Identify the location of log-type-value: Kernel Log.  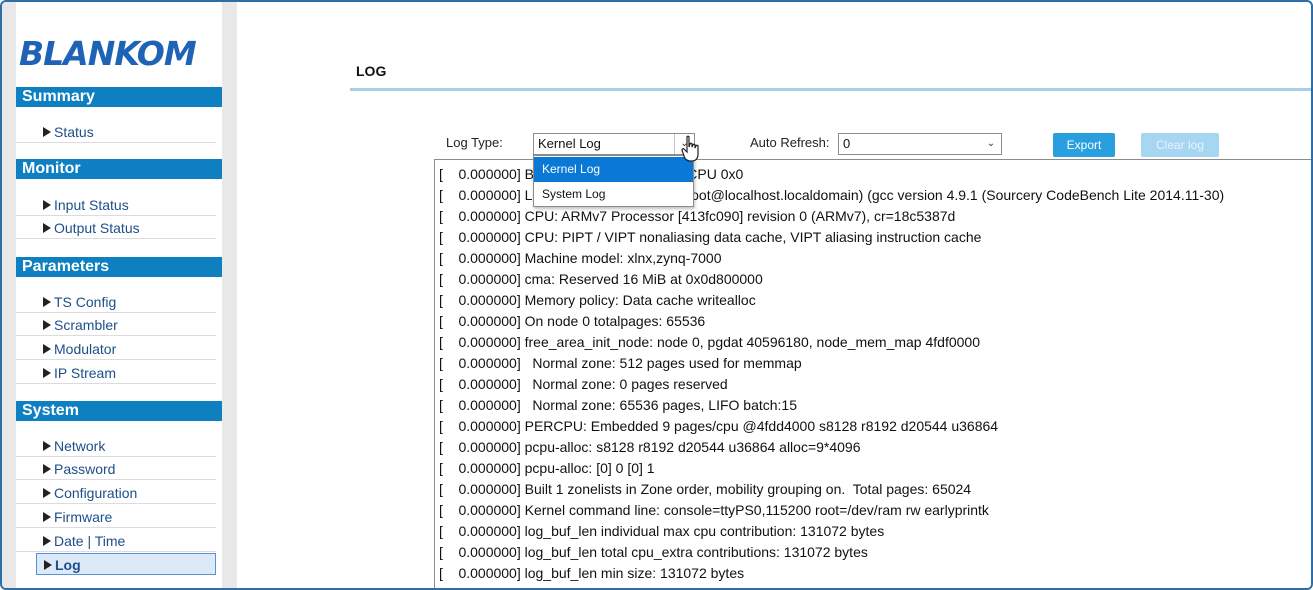
(569, 143).